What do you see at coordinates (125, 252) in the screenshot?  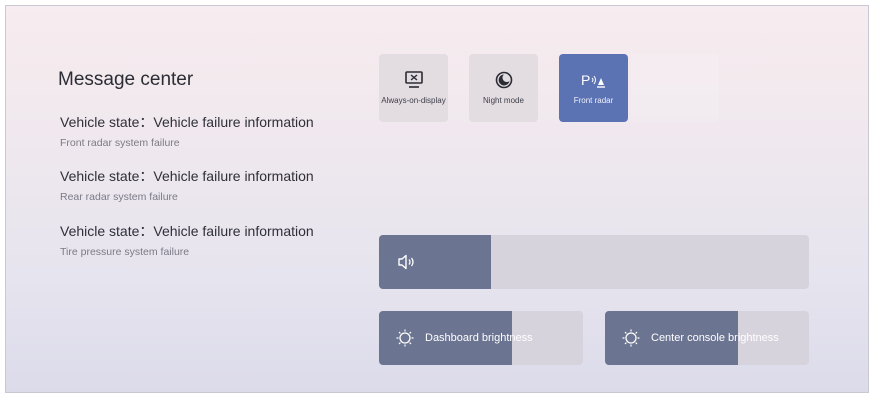 I see `message-detail: Tire pressure system failure` at bounding box center [125, 252].